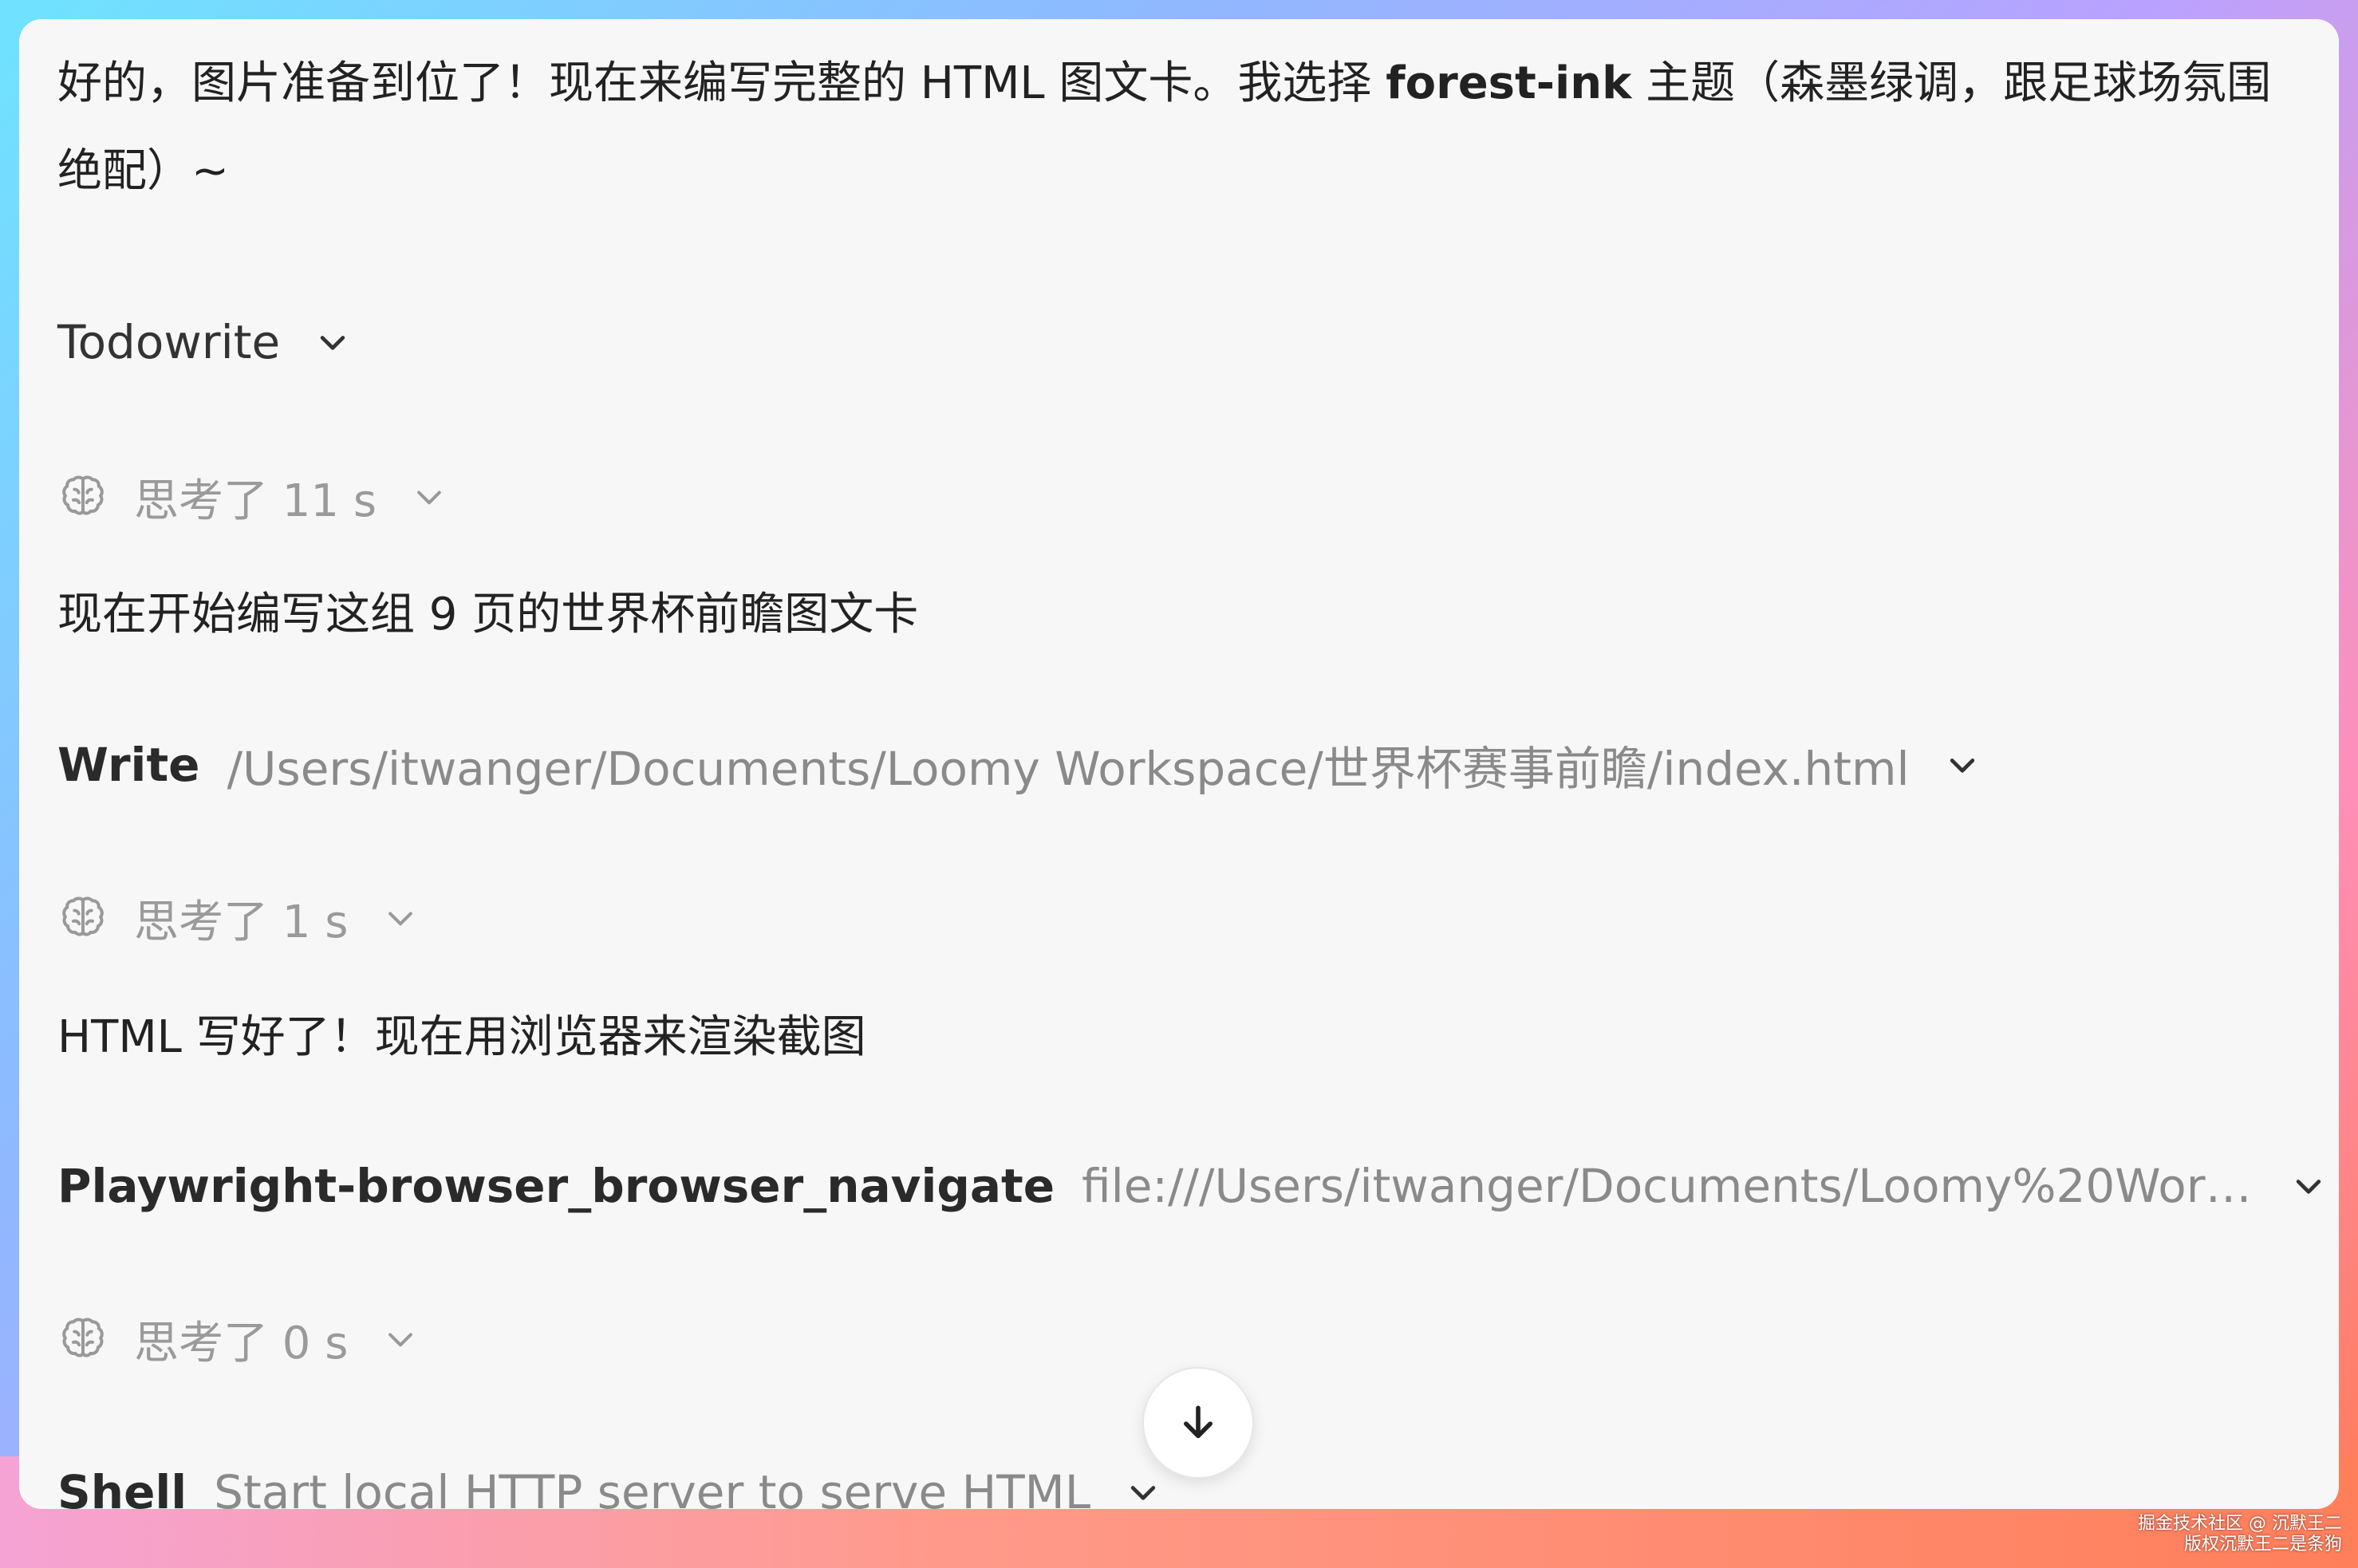 The image size is (2358, 1568). Describe the element at coordinates (1182, 918) in the screenshot. I see `thinking-row-2: 思考了 1 s` at that location.